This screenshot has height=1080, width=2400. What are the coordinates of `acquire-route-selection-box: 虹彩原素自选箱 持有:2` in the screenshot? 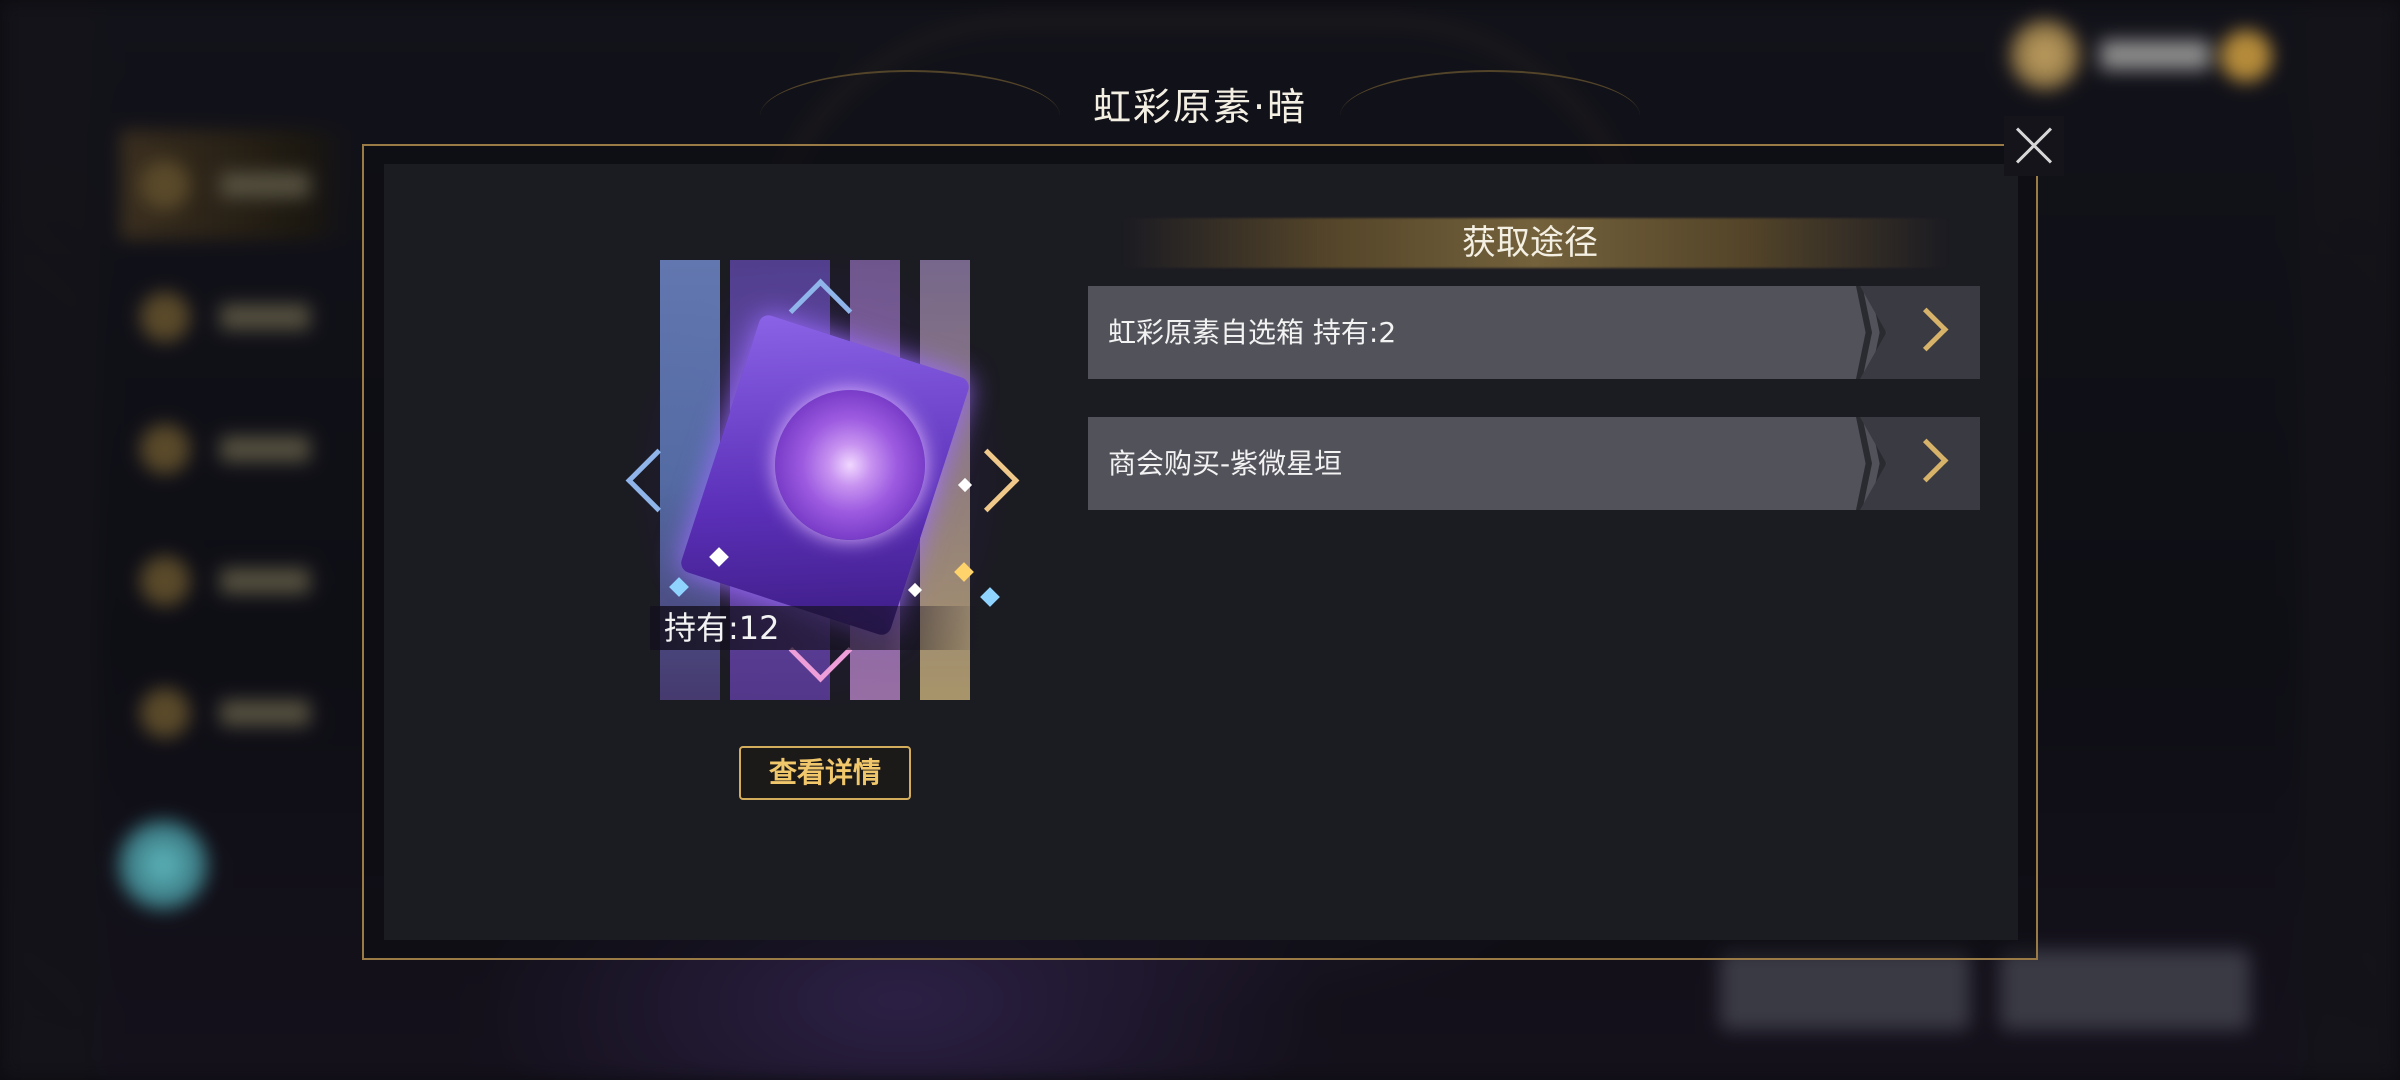 It's located at (1534, 332).